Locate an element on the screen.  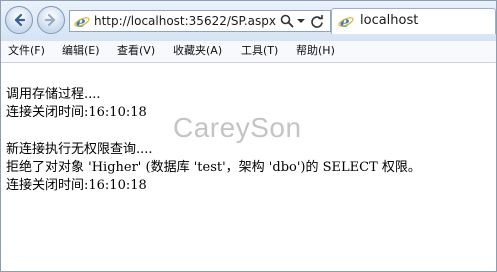
search-icon is located at coordinates (287, 21).